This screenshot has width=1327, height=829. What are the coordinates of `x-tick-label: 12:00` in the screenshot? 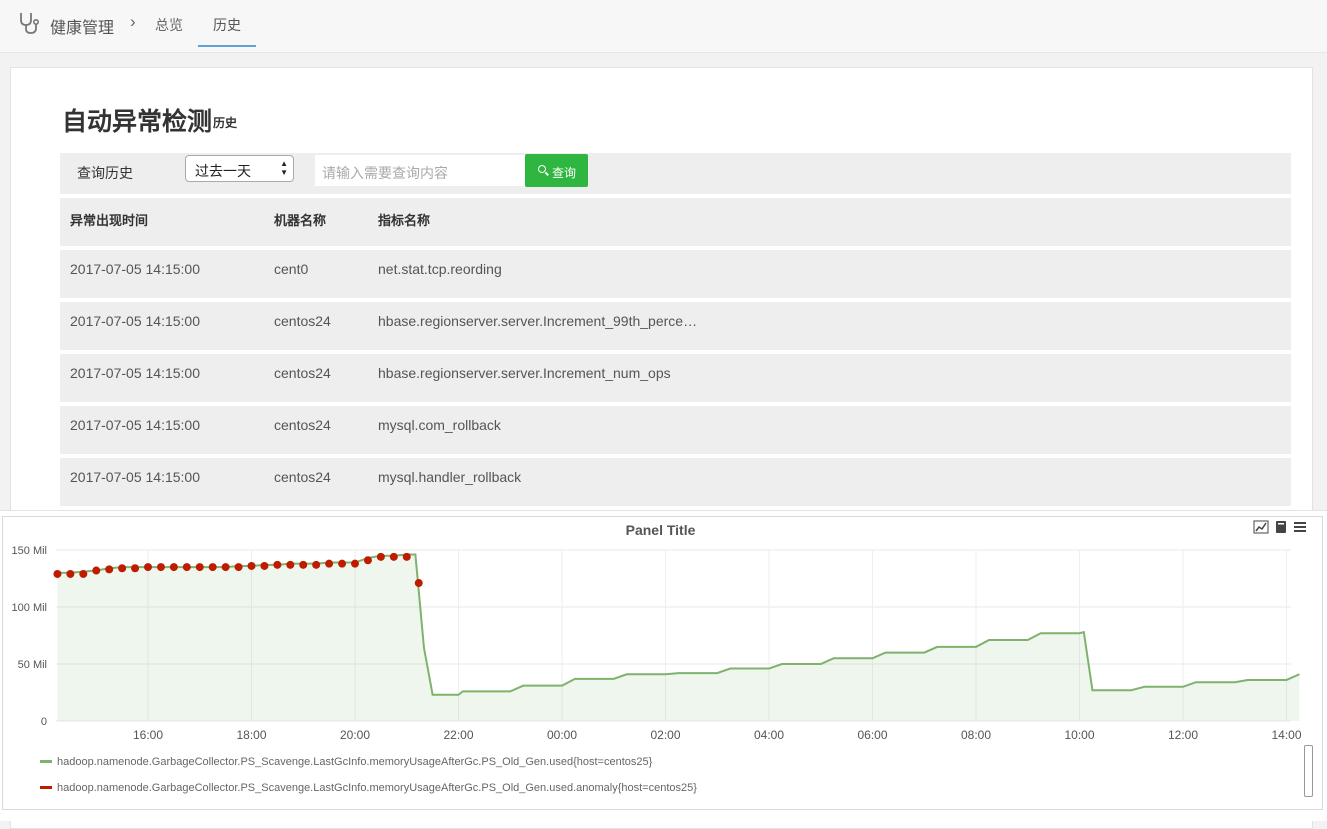 It's located at (1183, 735).